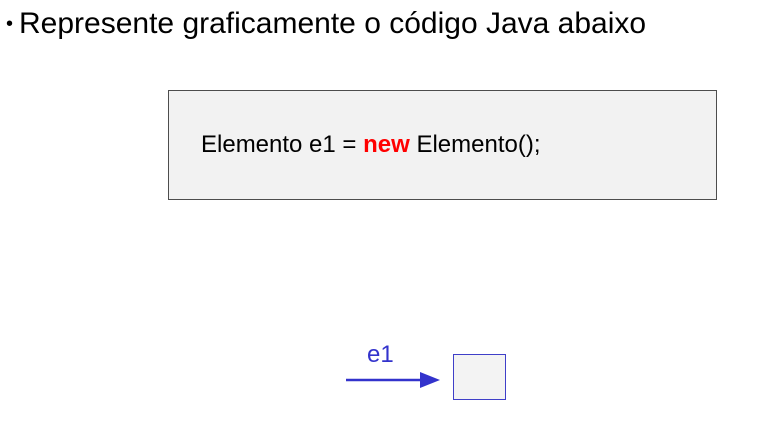  Describe the element at coordinates (475, 144) in the screenshot. I see `code-after-keyword: Elemento();` at that location.